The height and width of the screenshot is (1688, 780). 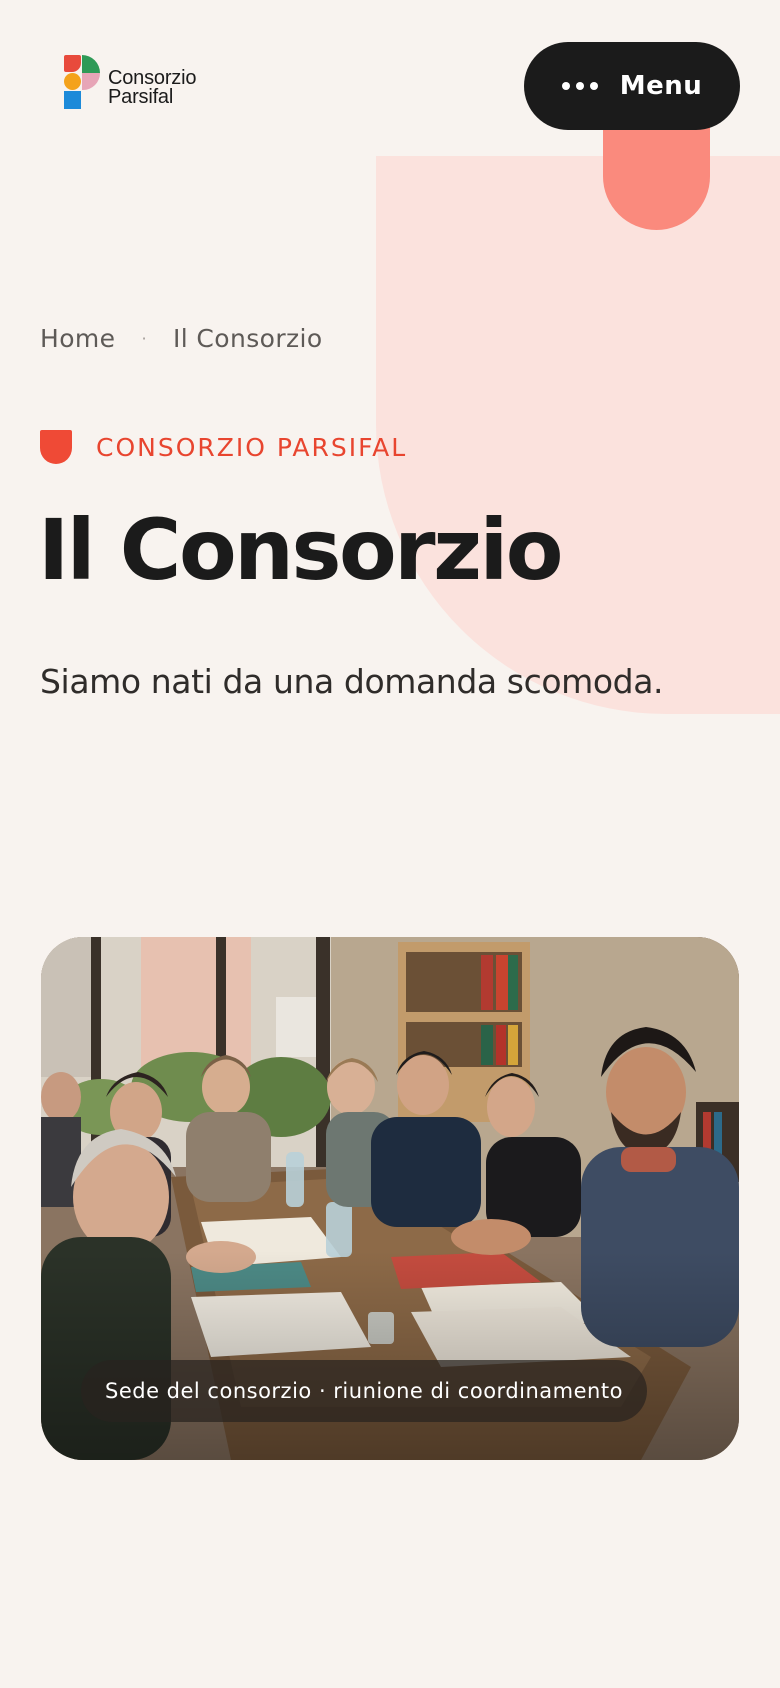 I want to click on logo-link: Consorzio Parsifal, so click(x=130, y=82).